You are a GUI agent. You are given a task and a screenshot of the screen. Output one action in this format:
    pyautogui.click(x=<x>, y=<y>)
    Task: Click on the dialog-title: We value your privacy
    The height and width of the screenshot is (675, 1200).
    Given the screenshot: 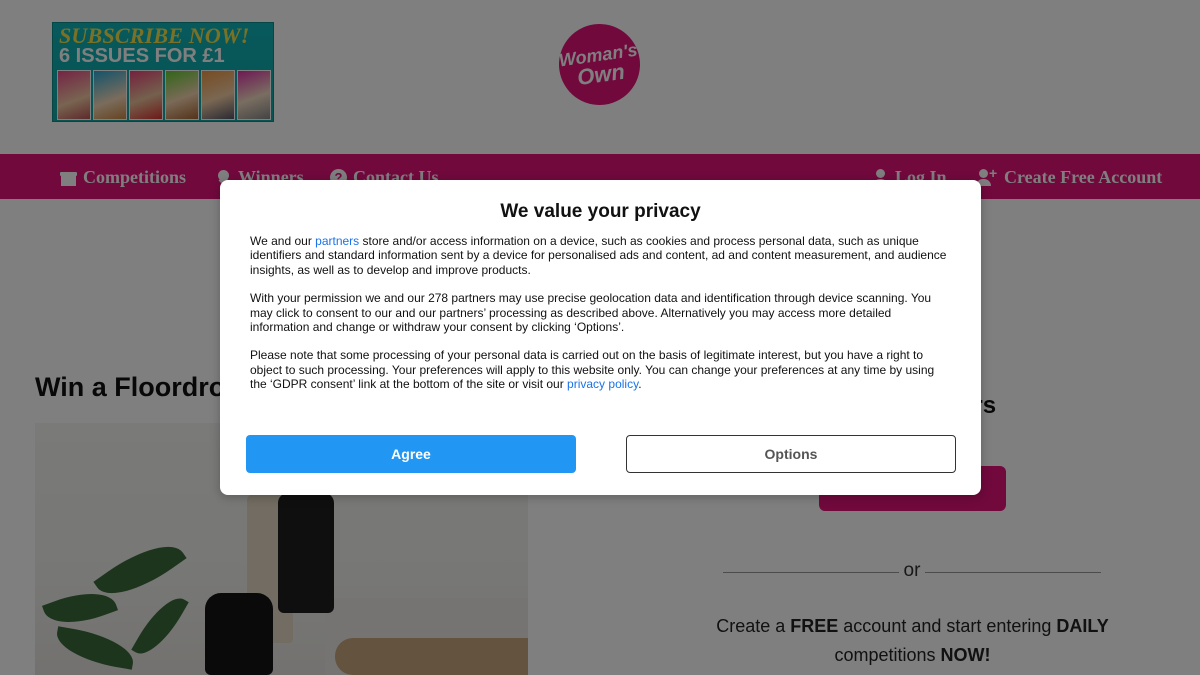 What is the action you would take?
    pyautogui.click(x=600, y=211)
    